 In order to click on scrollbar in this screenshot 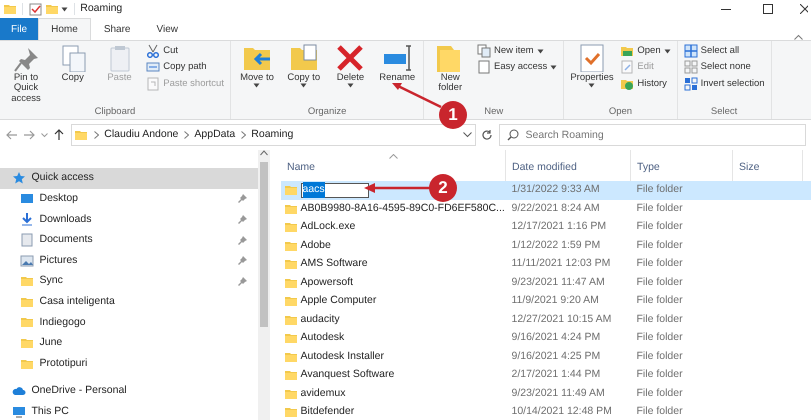, I will do `click(264, 285)`.